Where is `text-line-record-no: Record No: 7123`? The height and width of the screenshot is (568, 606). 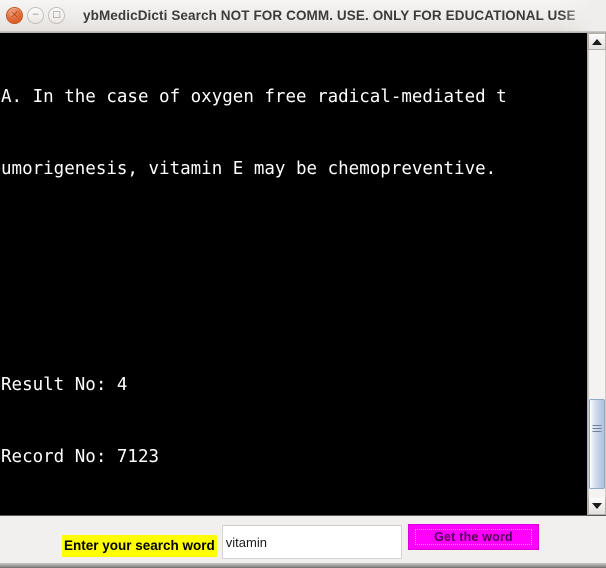
text-line-record-no: Record No: 7123 is located at coordinates (80, 457).